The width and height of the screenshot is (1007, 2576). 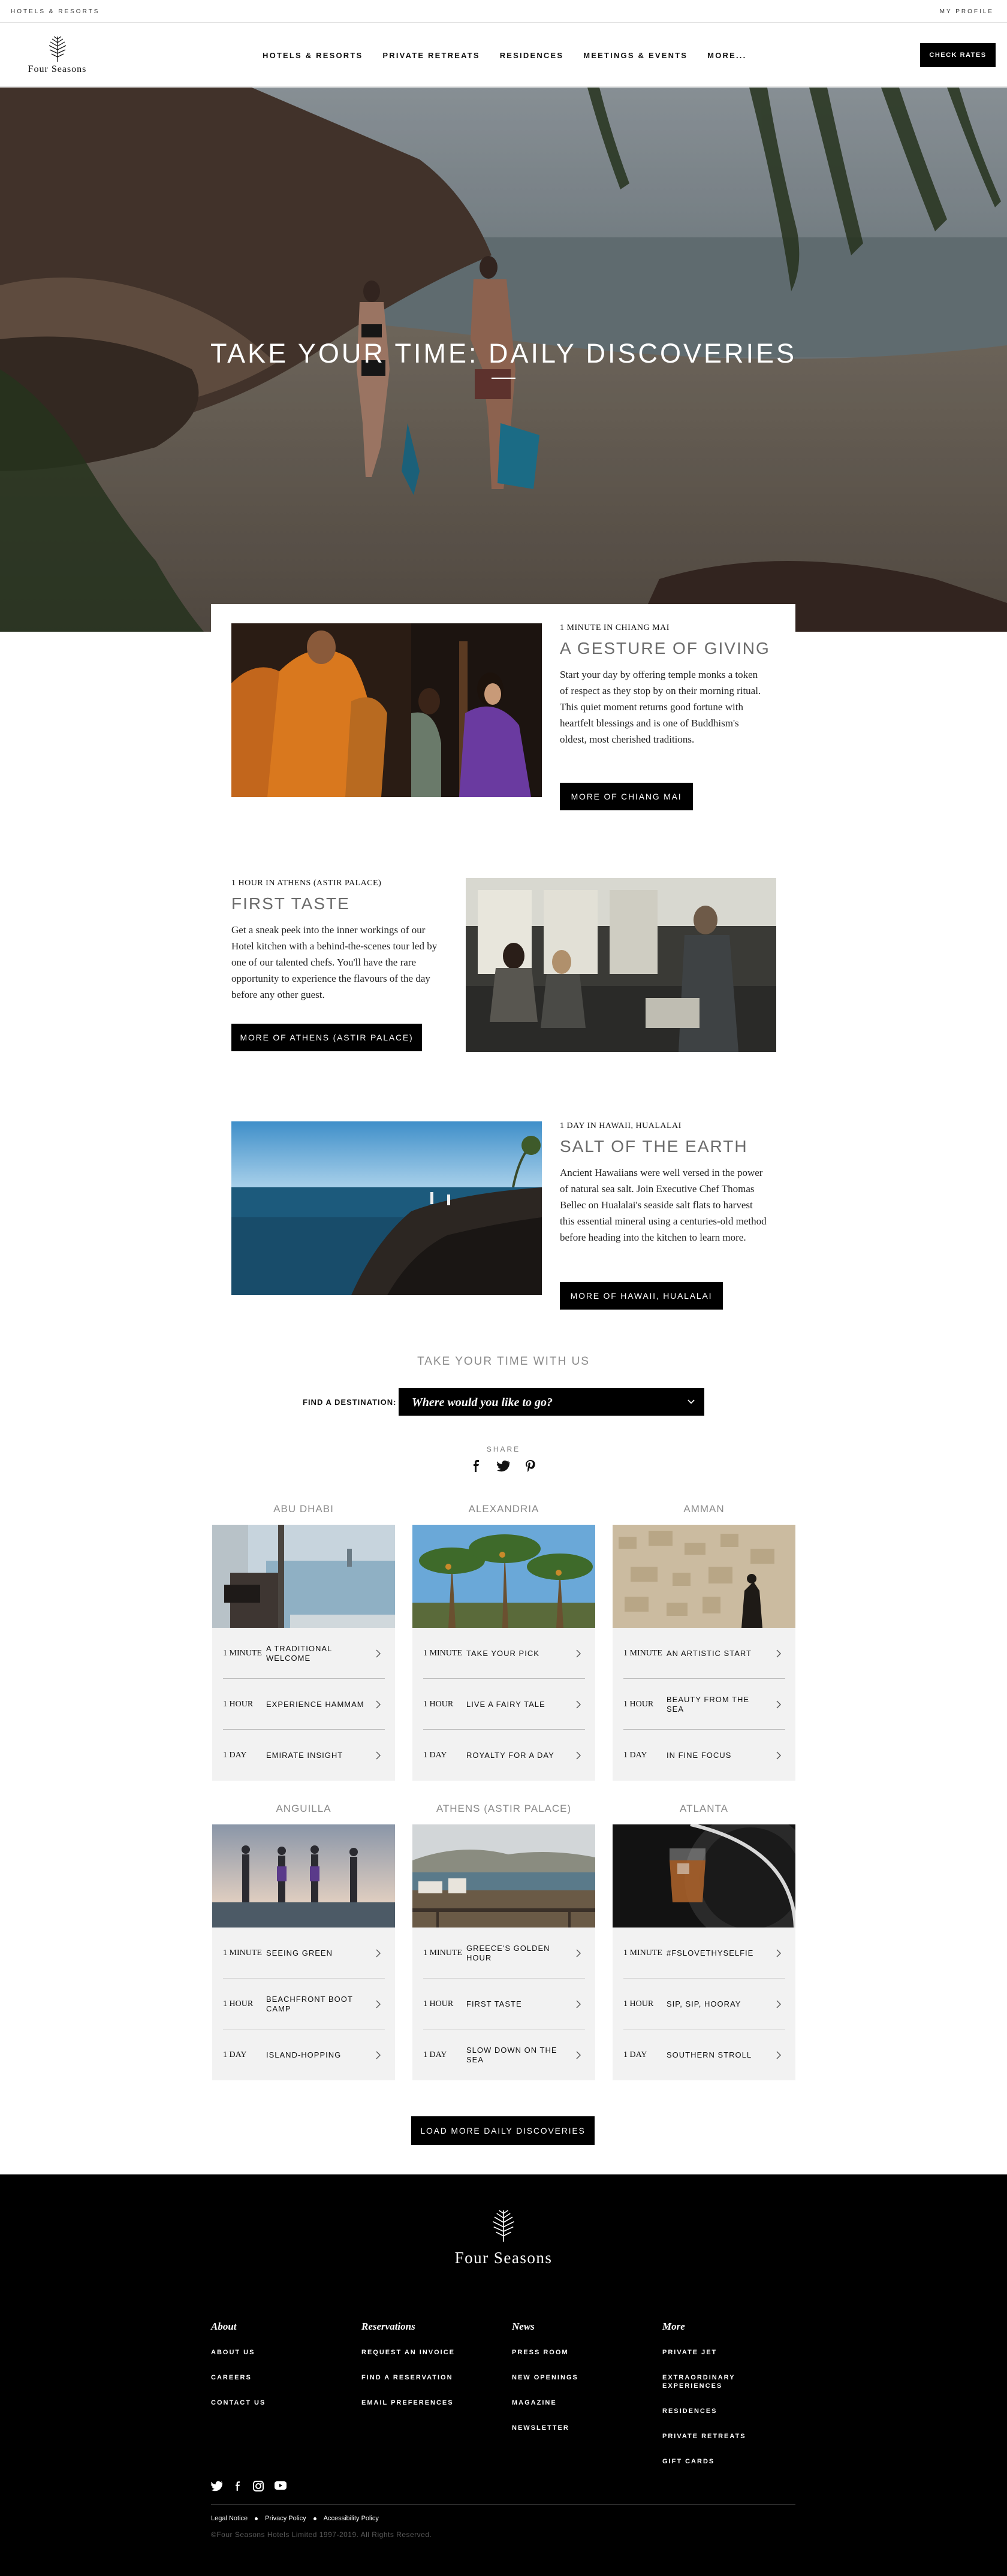 What do you see at coordinates (503, 1361) in the screenshot?
I see `take-your-time-heading: TAKE YOUR TIME WITH US` at bounding box center [503, 1361].